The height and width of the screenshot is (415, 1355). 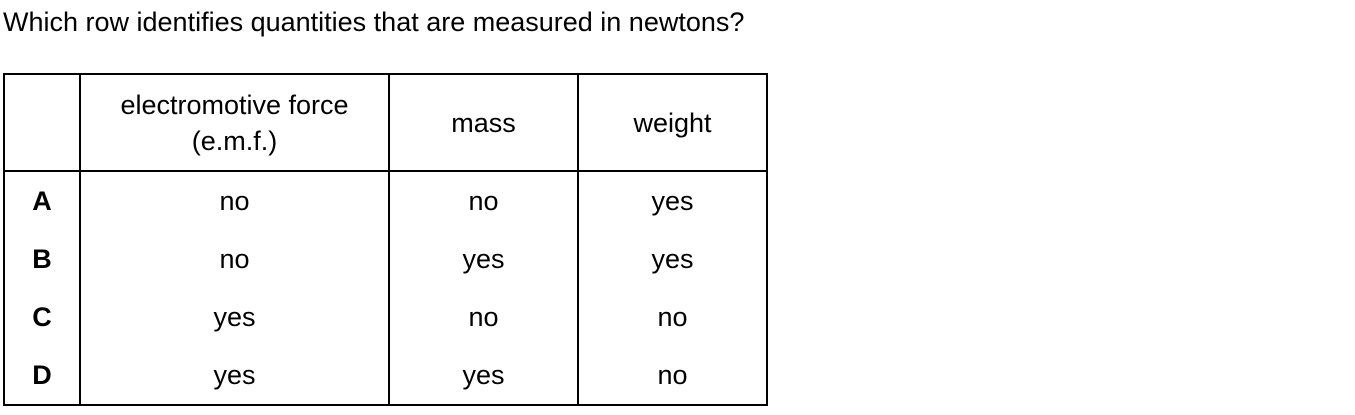 I want to click on header-key-cell, so click(x=42, y=122).